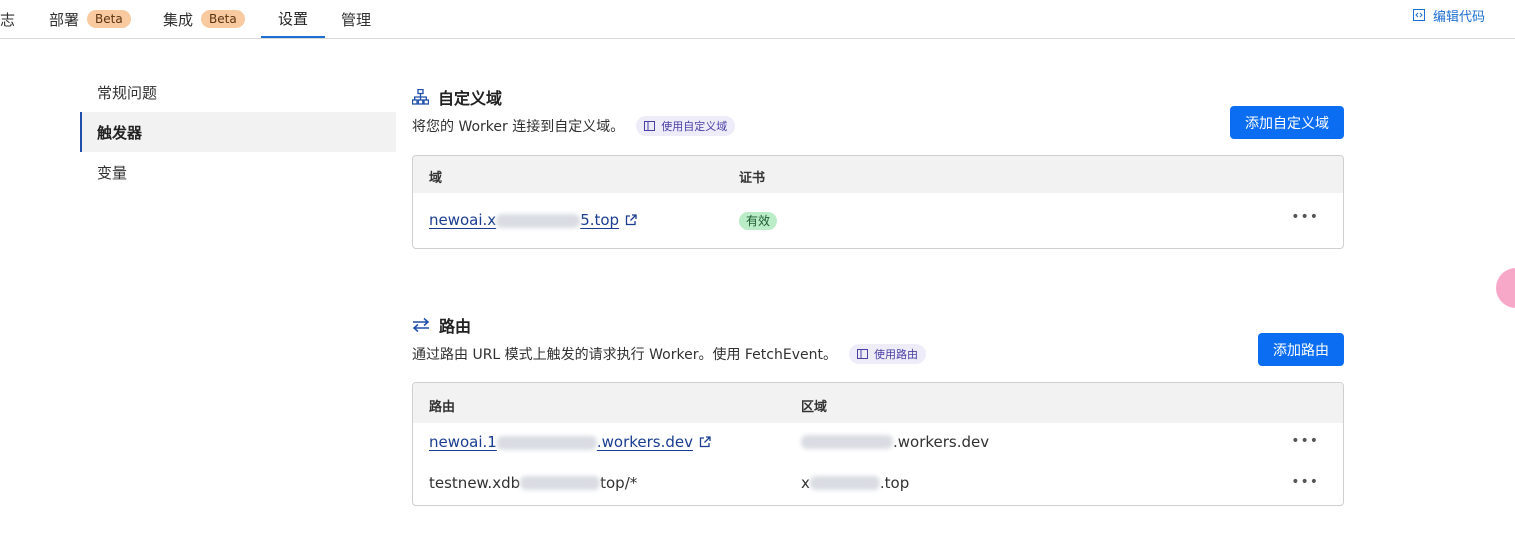  Describe the element at coordinates (64, 19) in the screenshot. I see `tab-label: 部署` at that location.